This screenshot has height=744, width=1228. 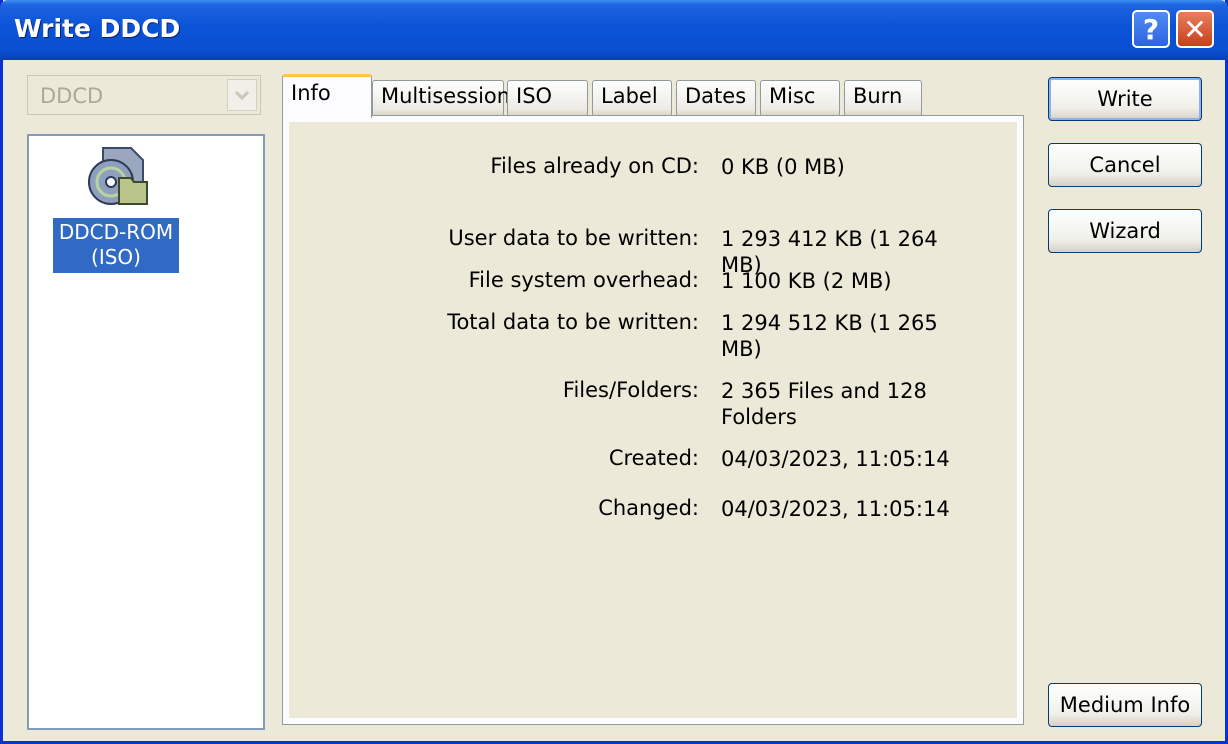 I want to click on close-icon: ✕, so click(x=1195, y=29).